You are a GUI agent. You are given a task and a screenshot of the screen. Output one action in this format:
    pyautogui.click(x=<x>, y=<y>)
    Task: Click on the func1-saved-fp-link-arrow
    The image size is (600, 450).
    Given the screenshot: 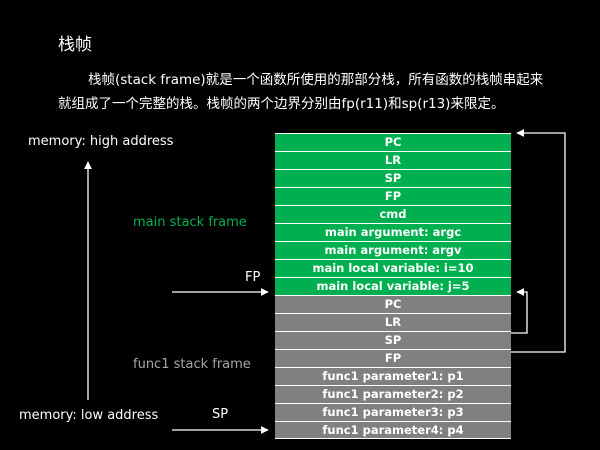 What is the action you would take?
    pyautogui.click(x=538, y=241)
    